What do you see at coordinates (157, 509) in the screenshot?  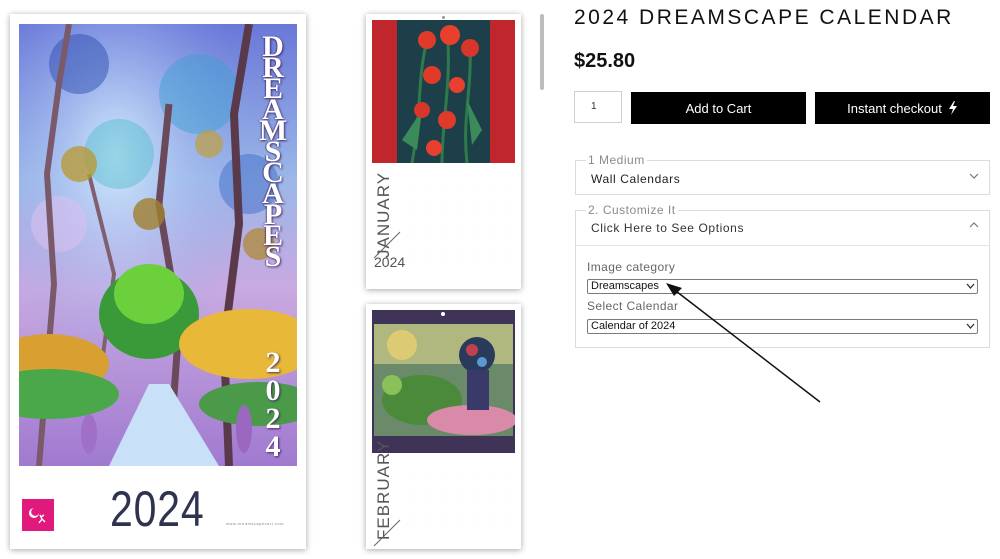 I see `calendar-year: 2024` at bounding box center [157, 509].